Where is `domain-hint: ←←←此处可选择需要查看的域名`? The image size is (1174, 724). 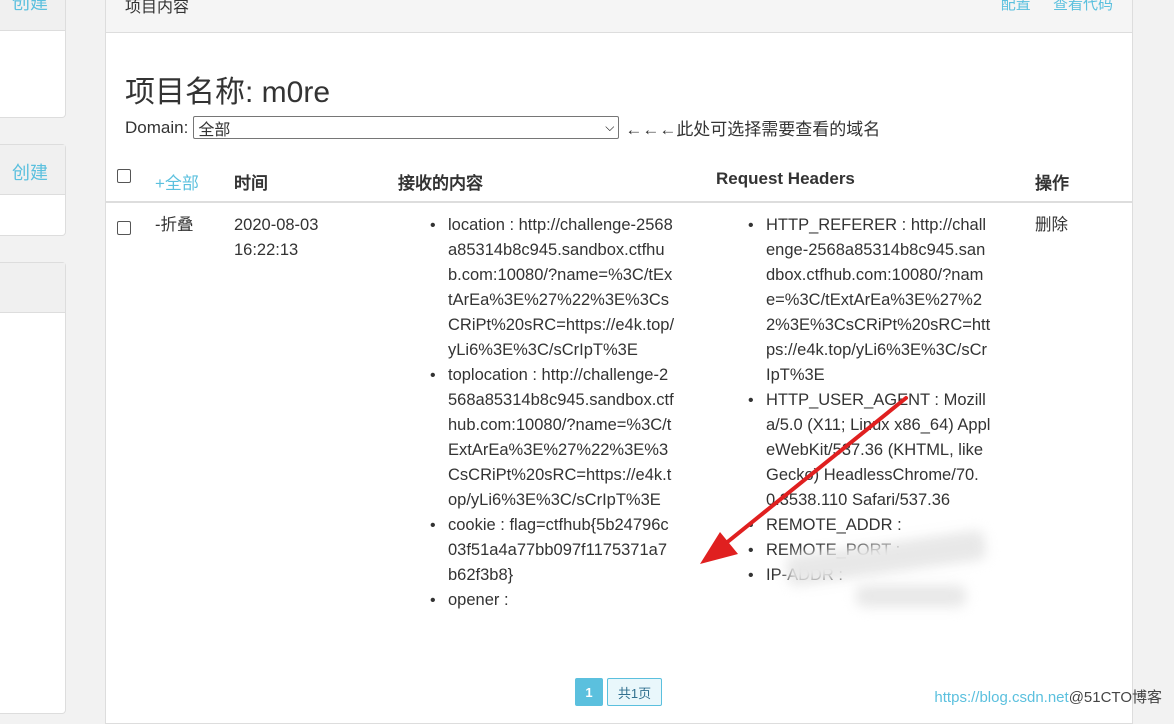 domain-hint: ←←←此处可选择需要查看的域名 is located at coordinates (753, 129).